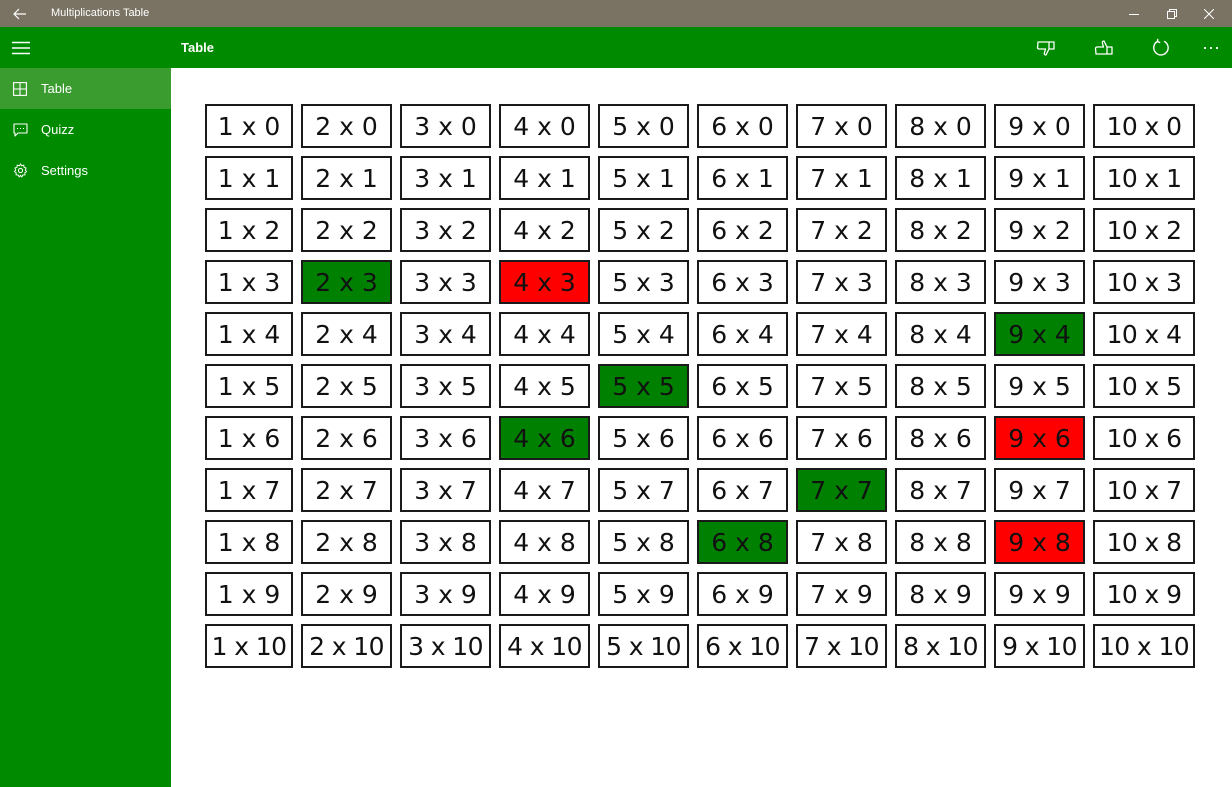 The height and width of the screenshot is (787, 1232). I want to click on table-cell: 9 x 5, so click(1039, 386).